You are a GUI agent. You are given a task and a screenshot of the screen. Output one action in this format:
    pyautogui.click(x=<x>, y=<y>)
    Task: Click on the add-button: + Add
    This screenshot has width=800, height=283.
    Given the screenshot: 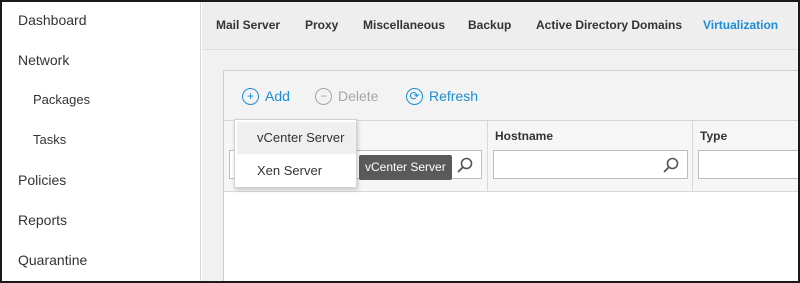 What is the action you would take?
    pyautogui.click(x=266, y=96)
    